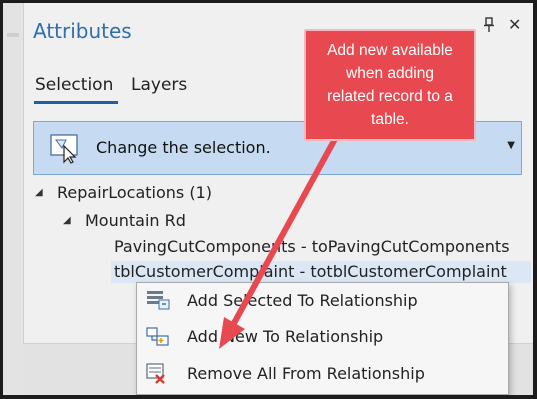  I want to click on callout-line: Add new available, so click(390, 50).